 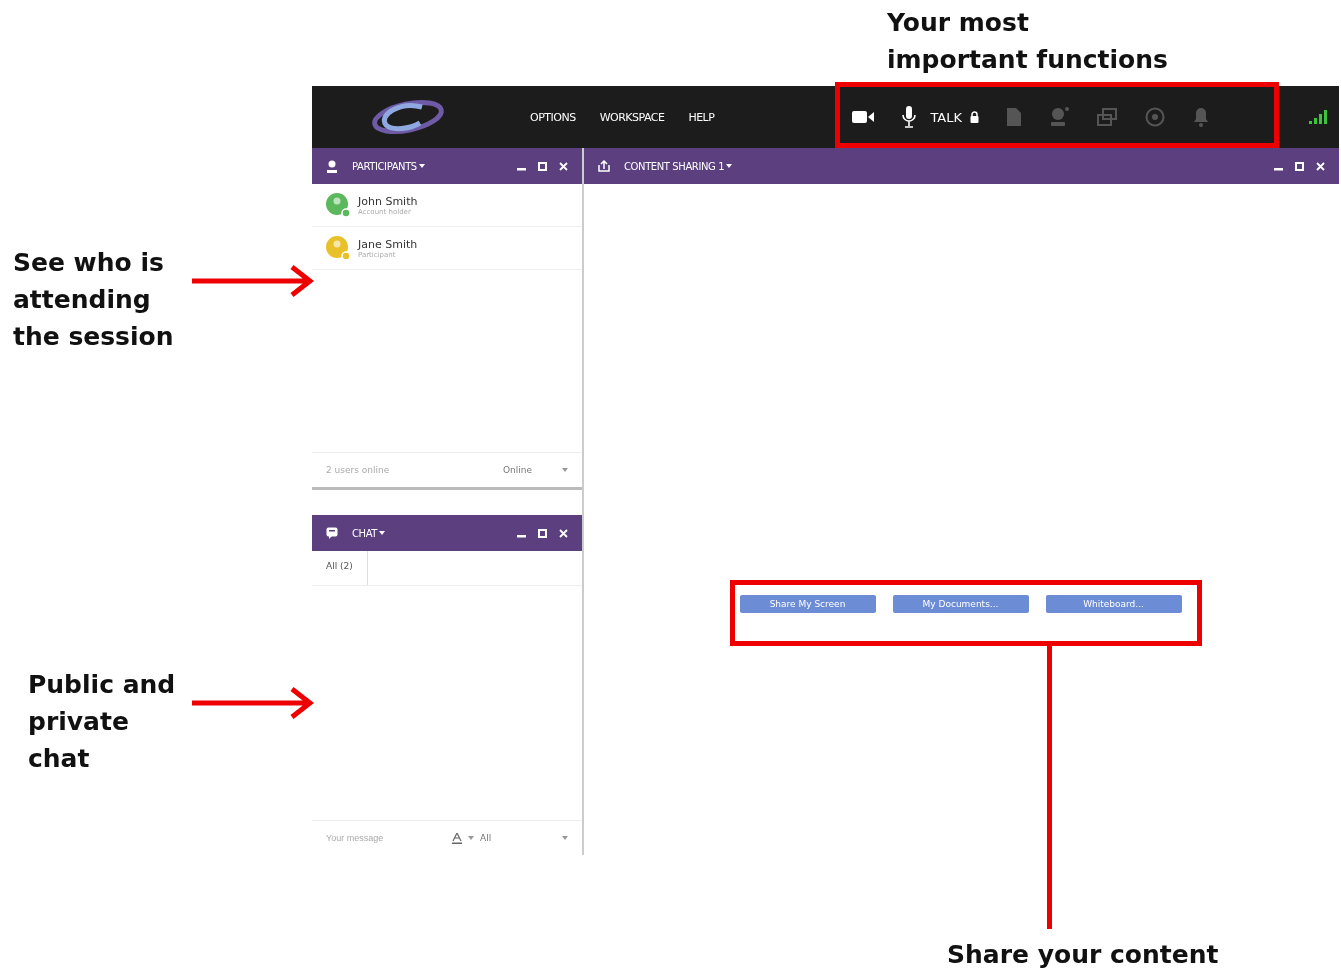 I want to click on panel-title: CONTENT SHARING 1, so click(x=674, y=166).